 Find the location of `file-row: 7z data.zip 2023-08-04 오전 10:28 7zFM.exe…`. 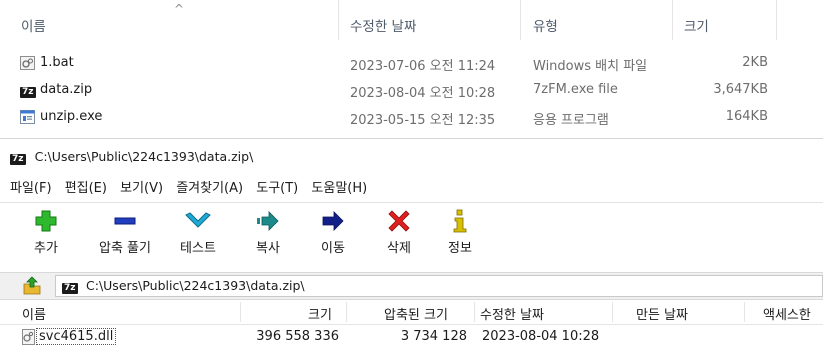

file-row: 7z data.zip 2023-08-04 오전 10:28 7zFM.exe… is located at coordinates (411, 90).